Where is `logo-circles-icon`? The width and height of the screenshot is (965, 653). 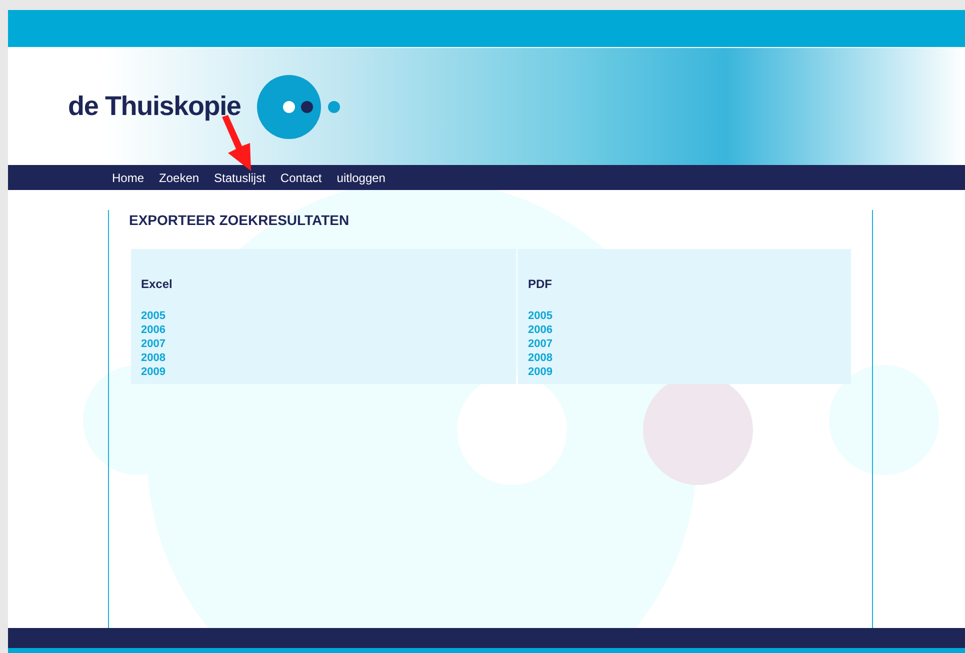 logo-circles-icon is located at coordinates (298, 106).